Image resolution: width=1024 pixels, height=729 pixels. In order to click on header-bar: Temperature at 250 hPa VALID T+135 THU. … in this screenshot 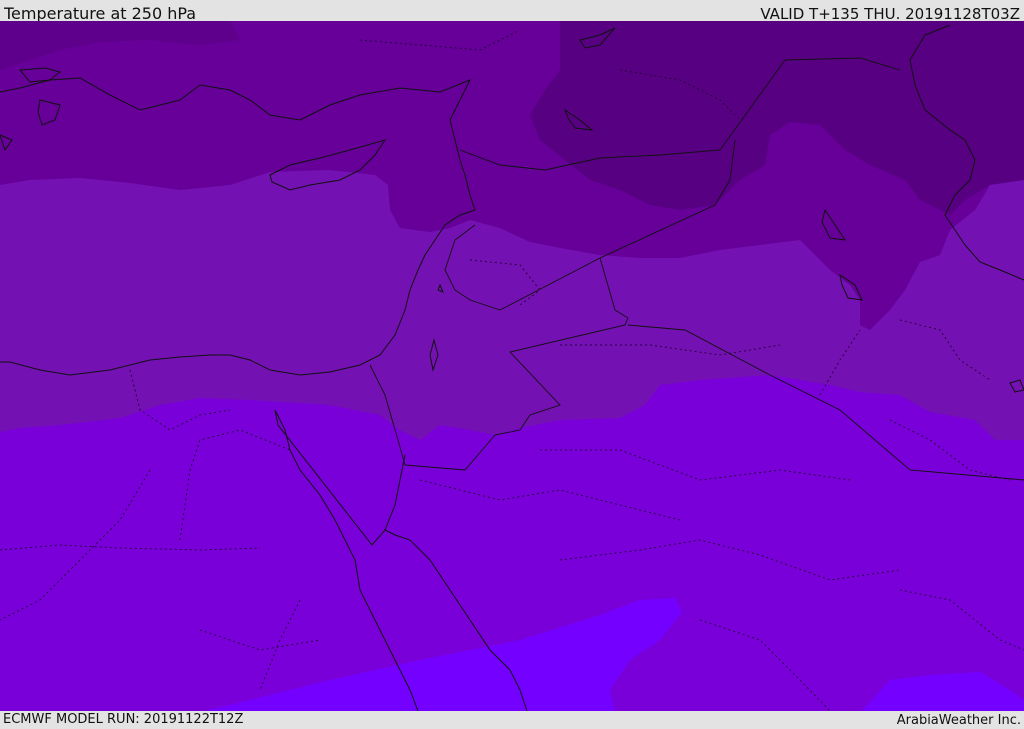, I will do `click(512, 11)`.